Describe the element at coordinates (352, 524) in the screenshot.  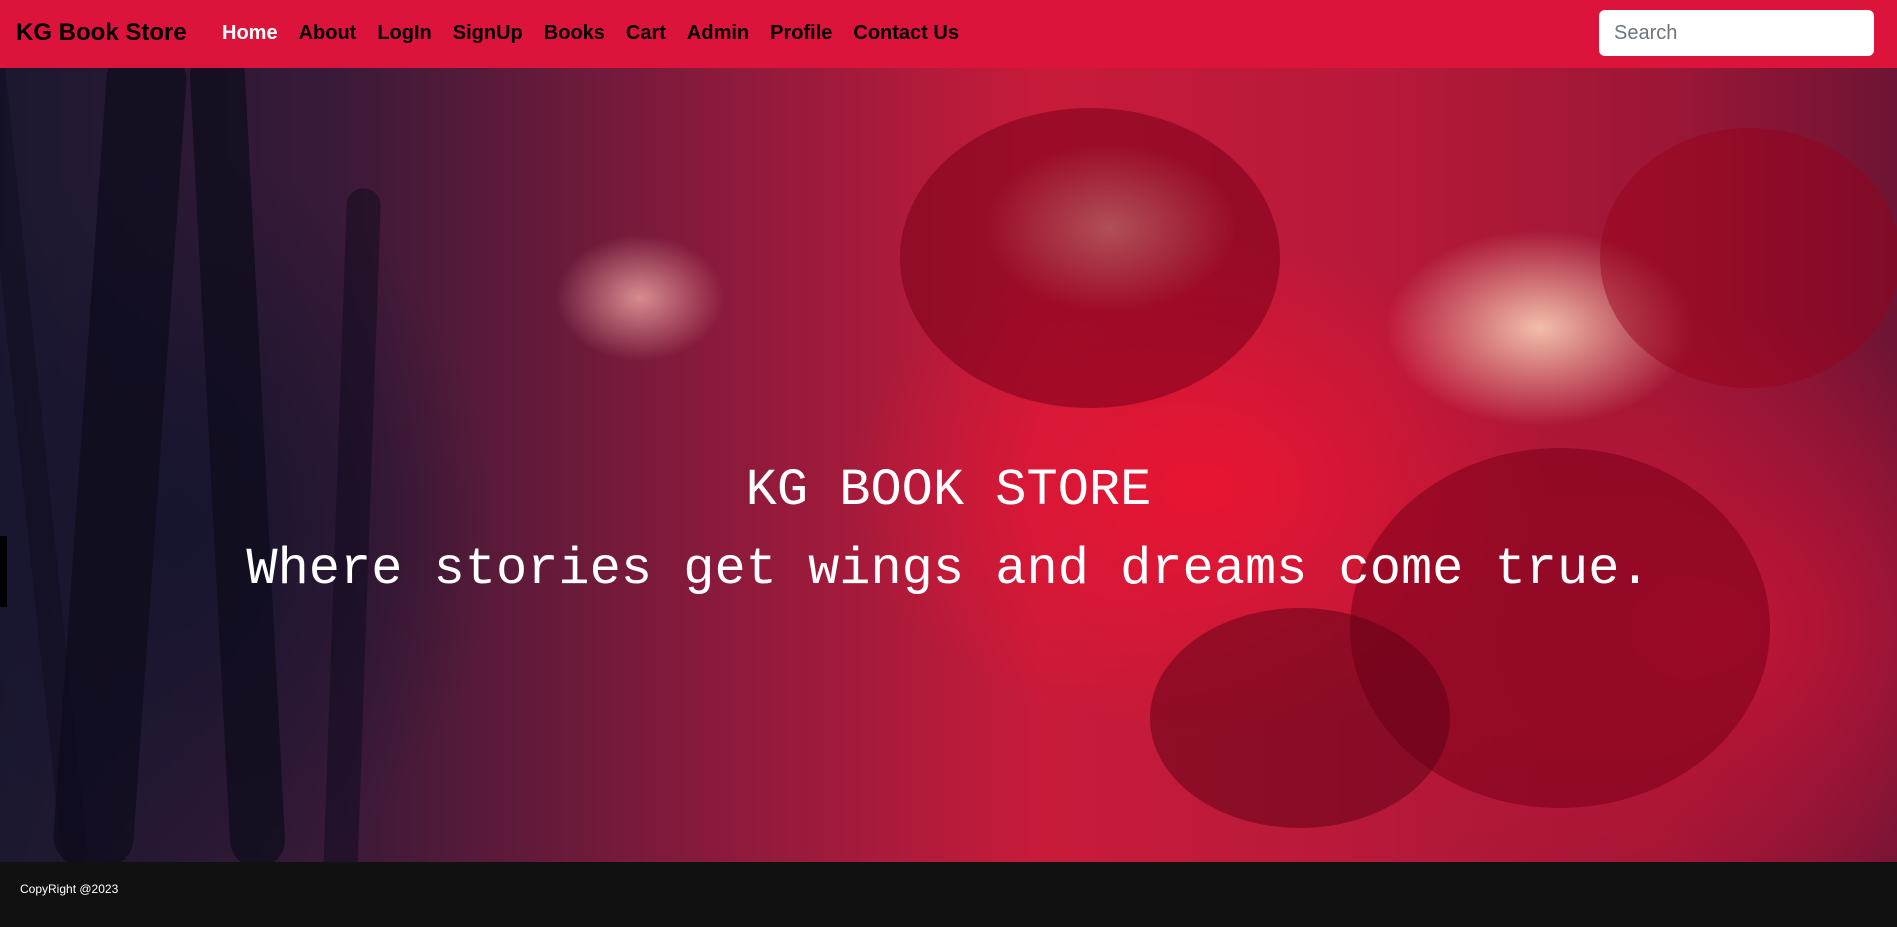
I see `hero-background-tree` at that location.